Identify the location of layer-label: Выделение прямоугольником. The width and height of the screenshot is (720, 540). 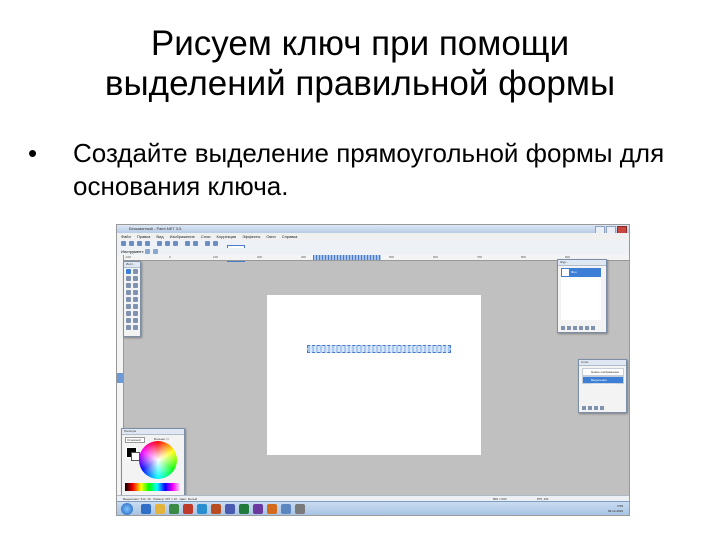
(603, 382).